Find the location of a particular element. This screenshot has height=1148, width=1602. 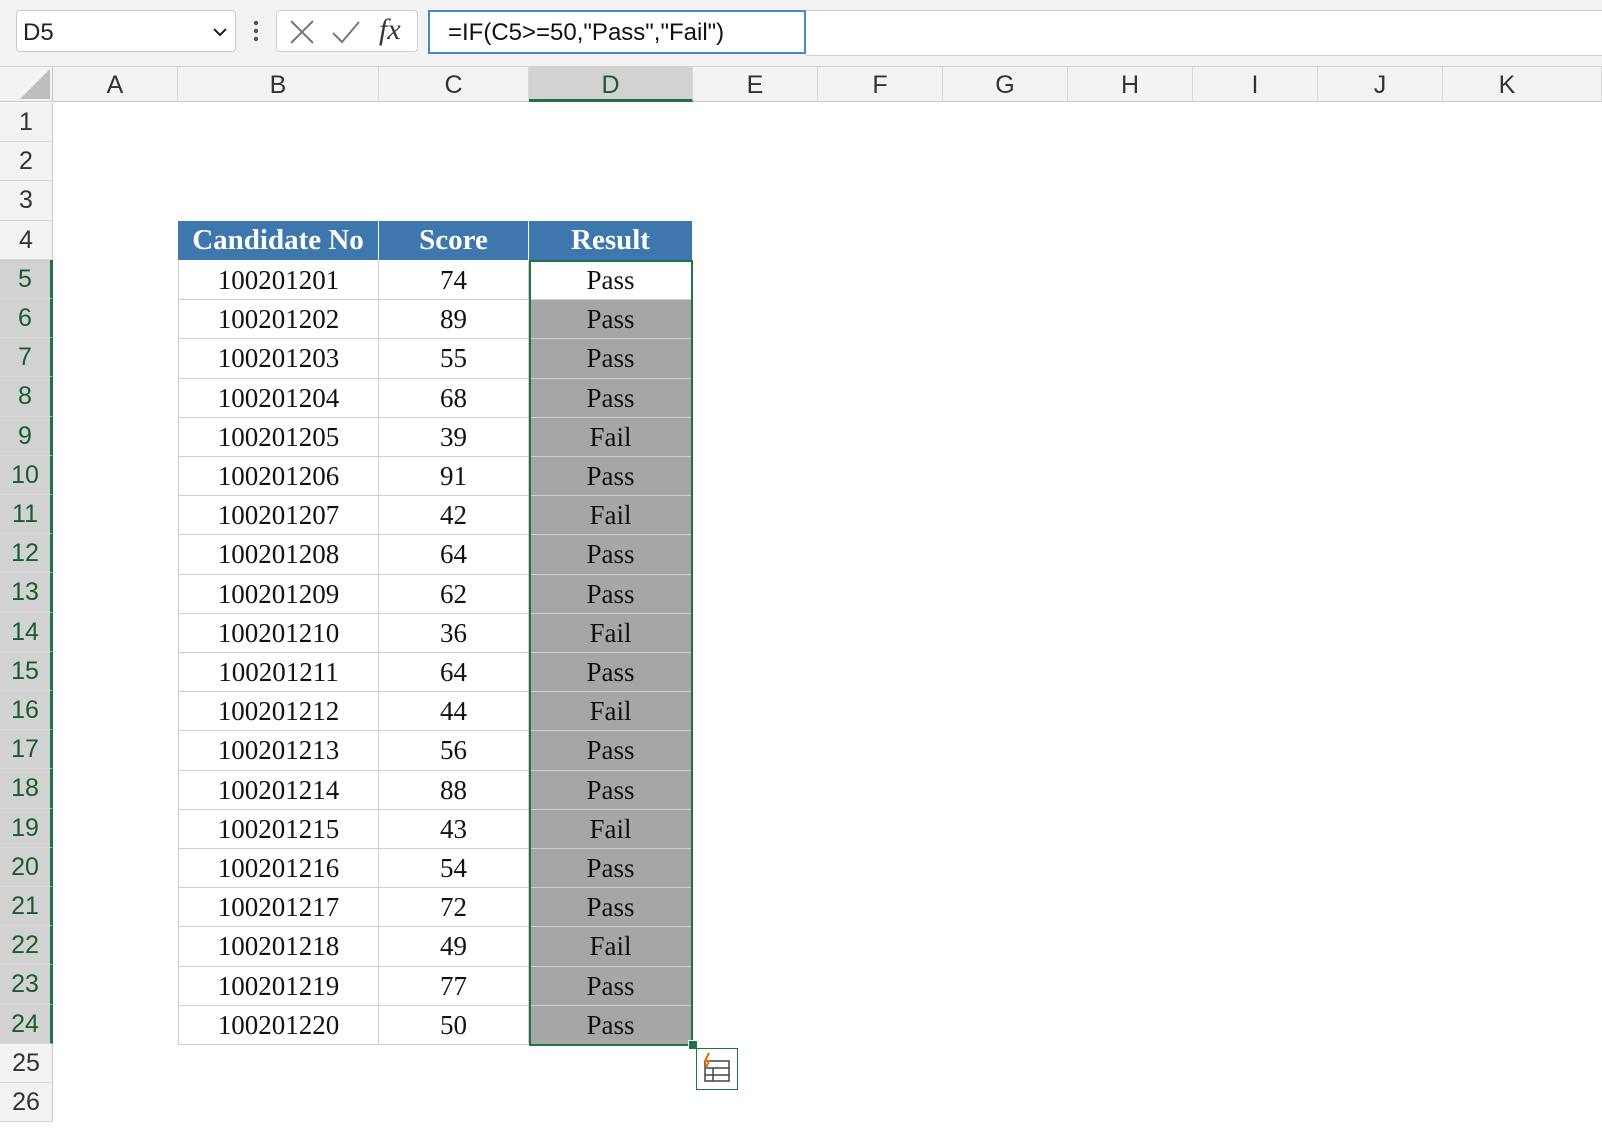

candidate-no-cell: 100201206 is located at coordinates (278, 476).